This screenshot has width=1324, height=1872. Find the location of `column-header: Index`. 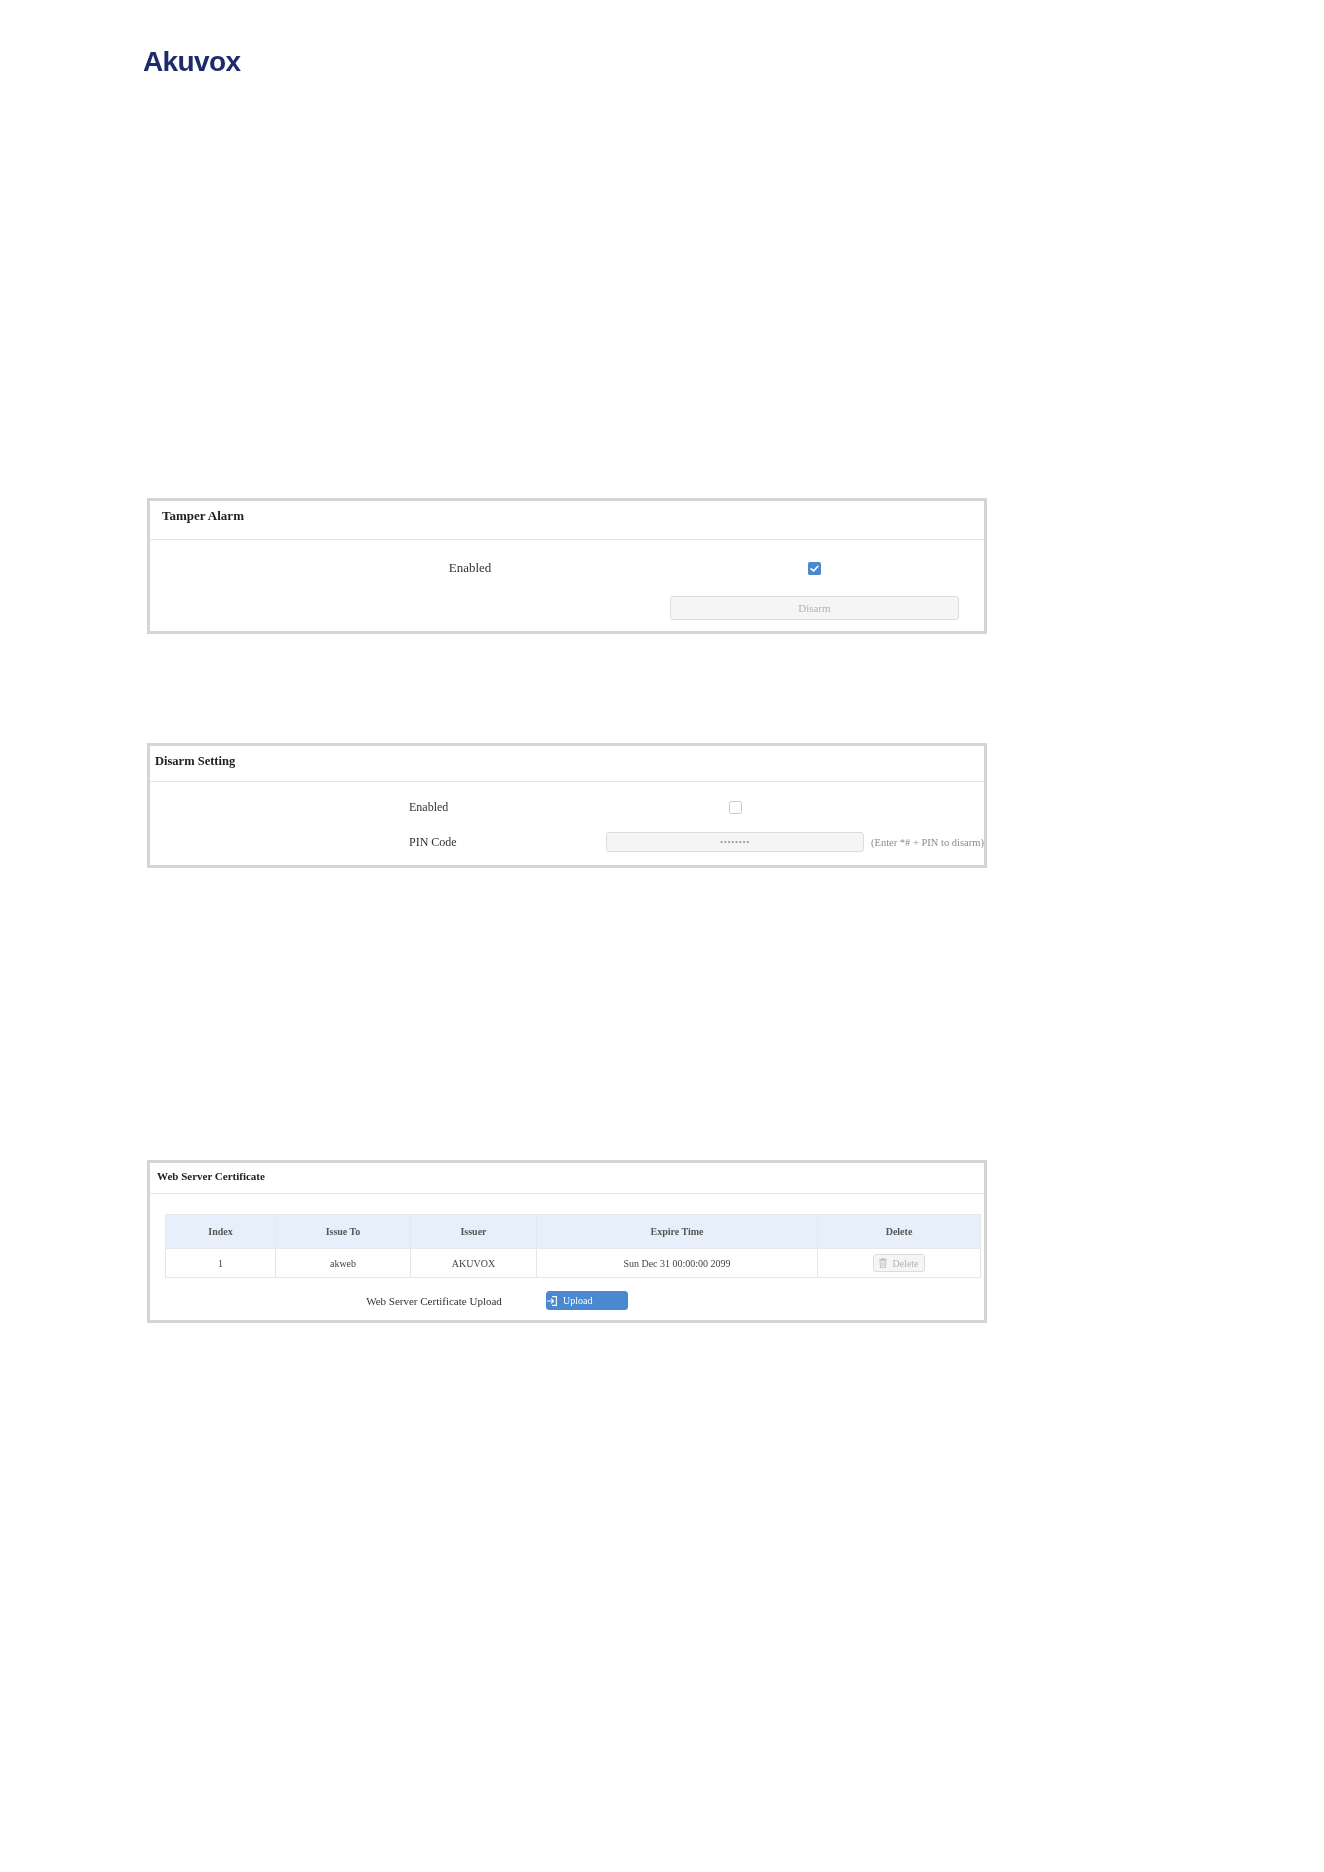

column-header: Index is located at coordinates (220, 1231).